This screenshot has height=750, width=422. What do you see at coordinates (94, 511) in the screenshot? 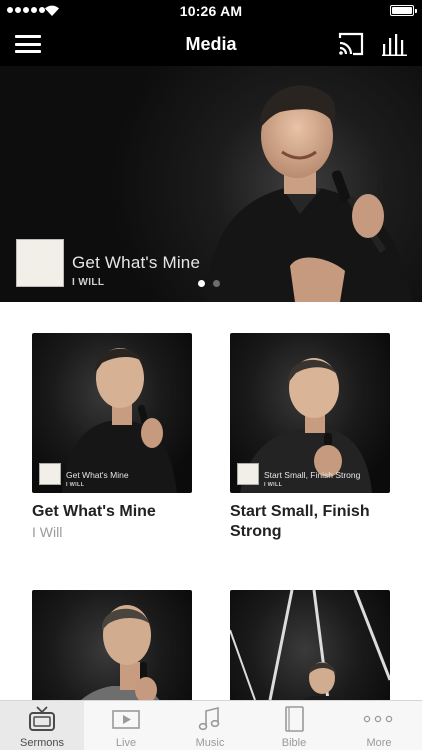
I see `sermon-title: Get What's Mine` at bounding box center [94, 511].